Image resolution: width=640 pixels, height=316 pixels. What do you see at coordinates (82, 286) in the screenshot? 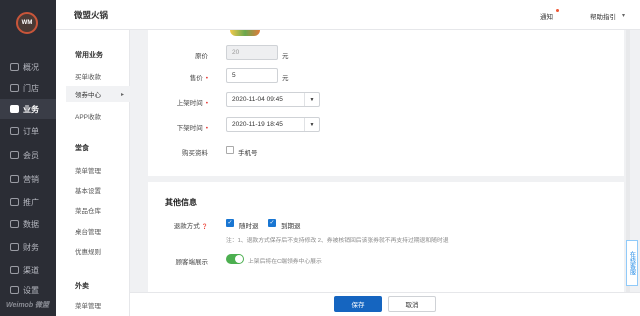
I see `submenu-group-title: 外卖` at bounding box center [82, 286].